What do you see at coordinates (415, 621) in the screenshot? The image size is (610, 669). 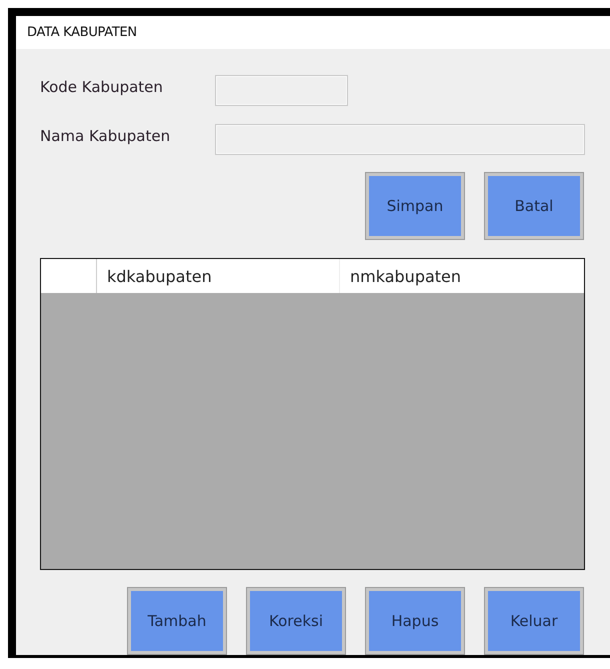 I see `action-button: Hapus` at bounding box center [415, 621].